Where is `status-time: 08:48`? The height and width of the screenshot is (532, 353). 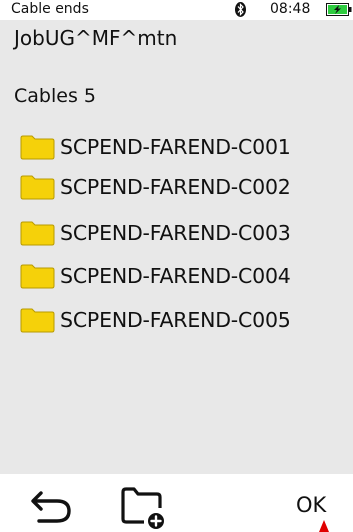
status-time: 08:48 is located at coordinates (290, 9).